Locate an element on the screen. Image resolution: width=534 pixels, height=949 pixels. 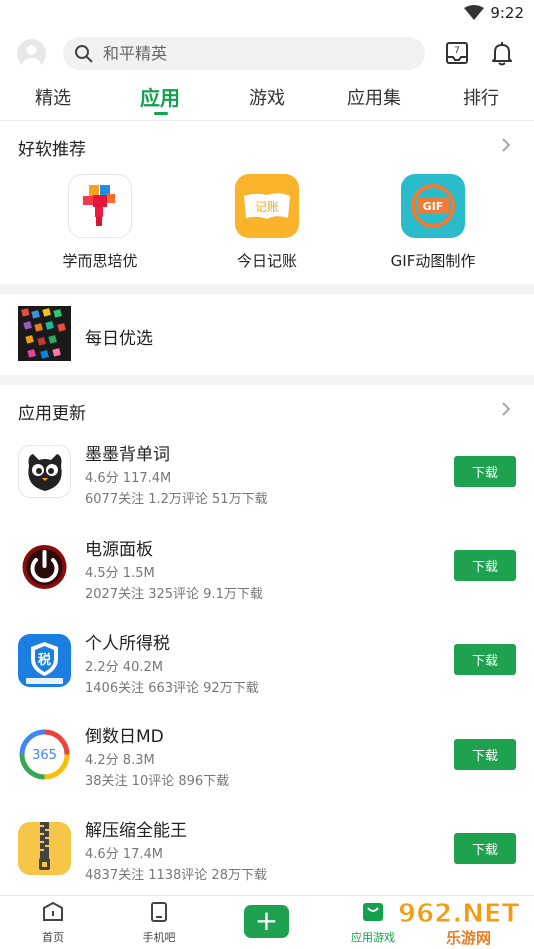
tab-collections: 应用集 is located at coordinates (374, 97).